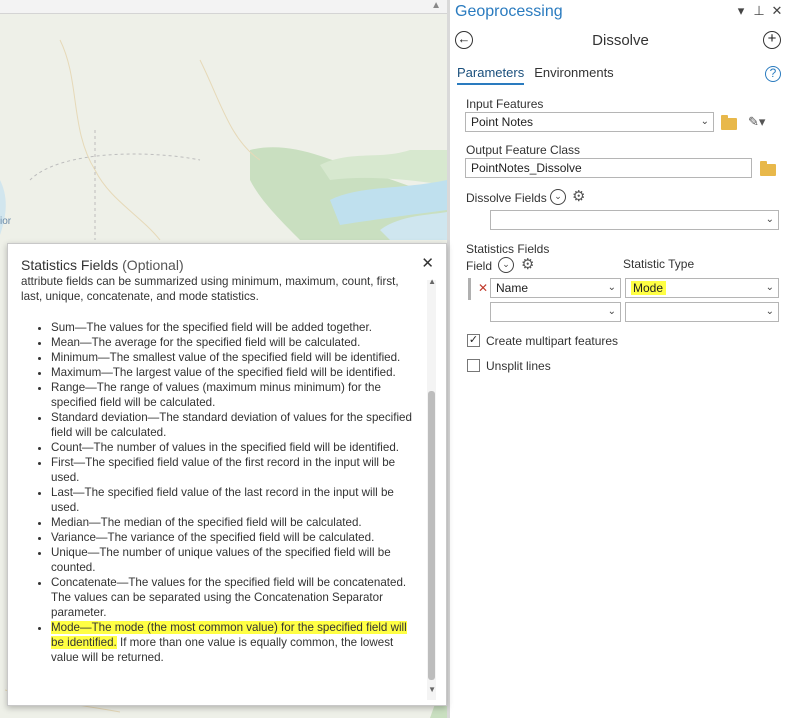 The image size is (791, 718). I want to click on statistic-type-column-label: Statistic Type, so click(659, 264).